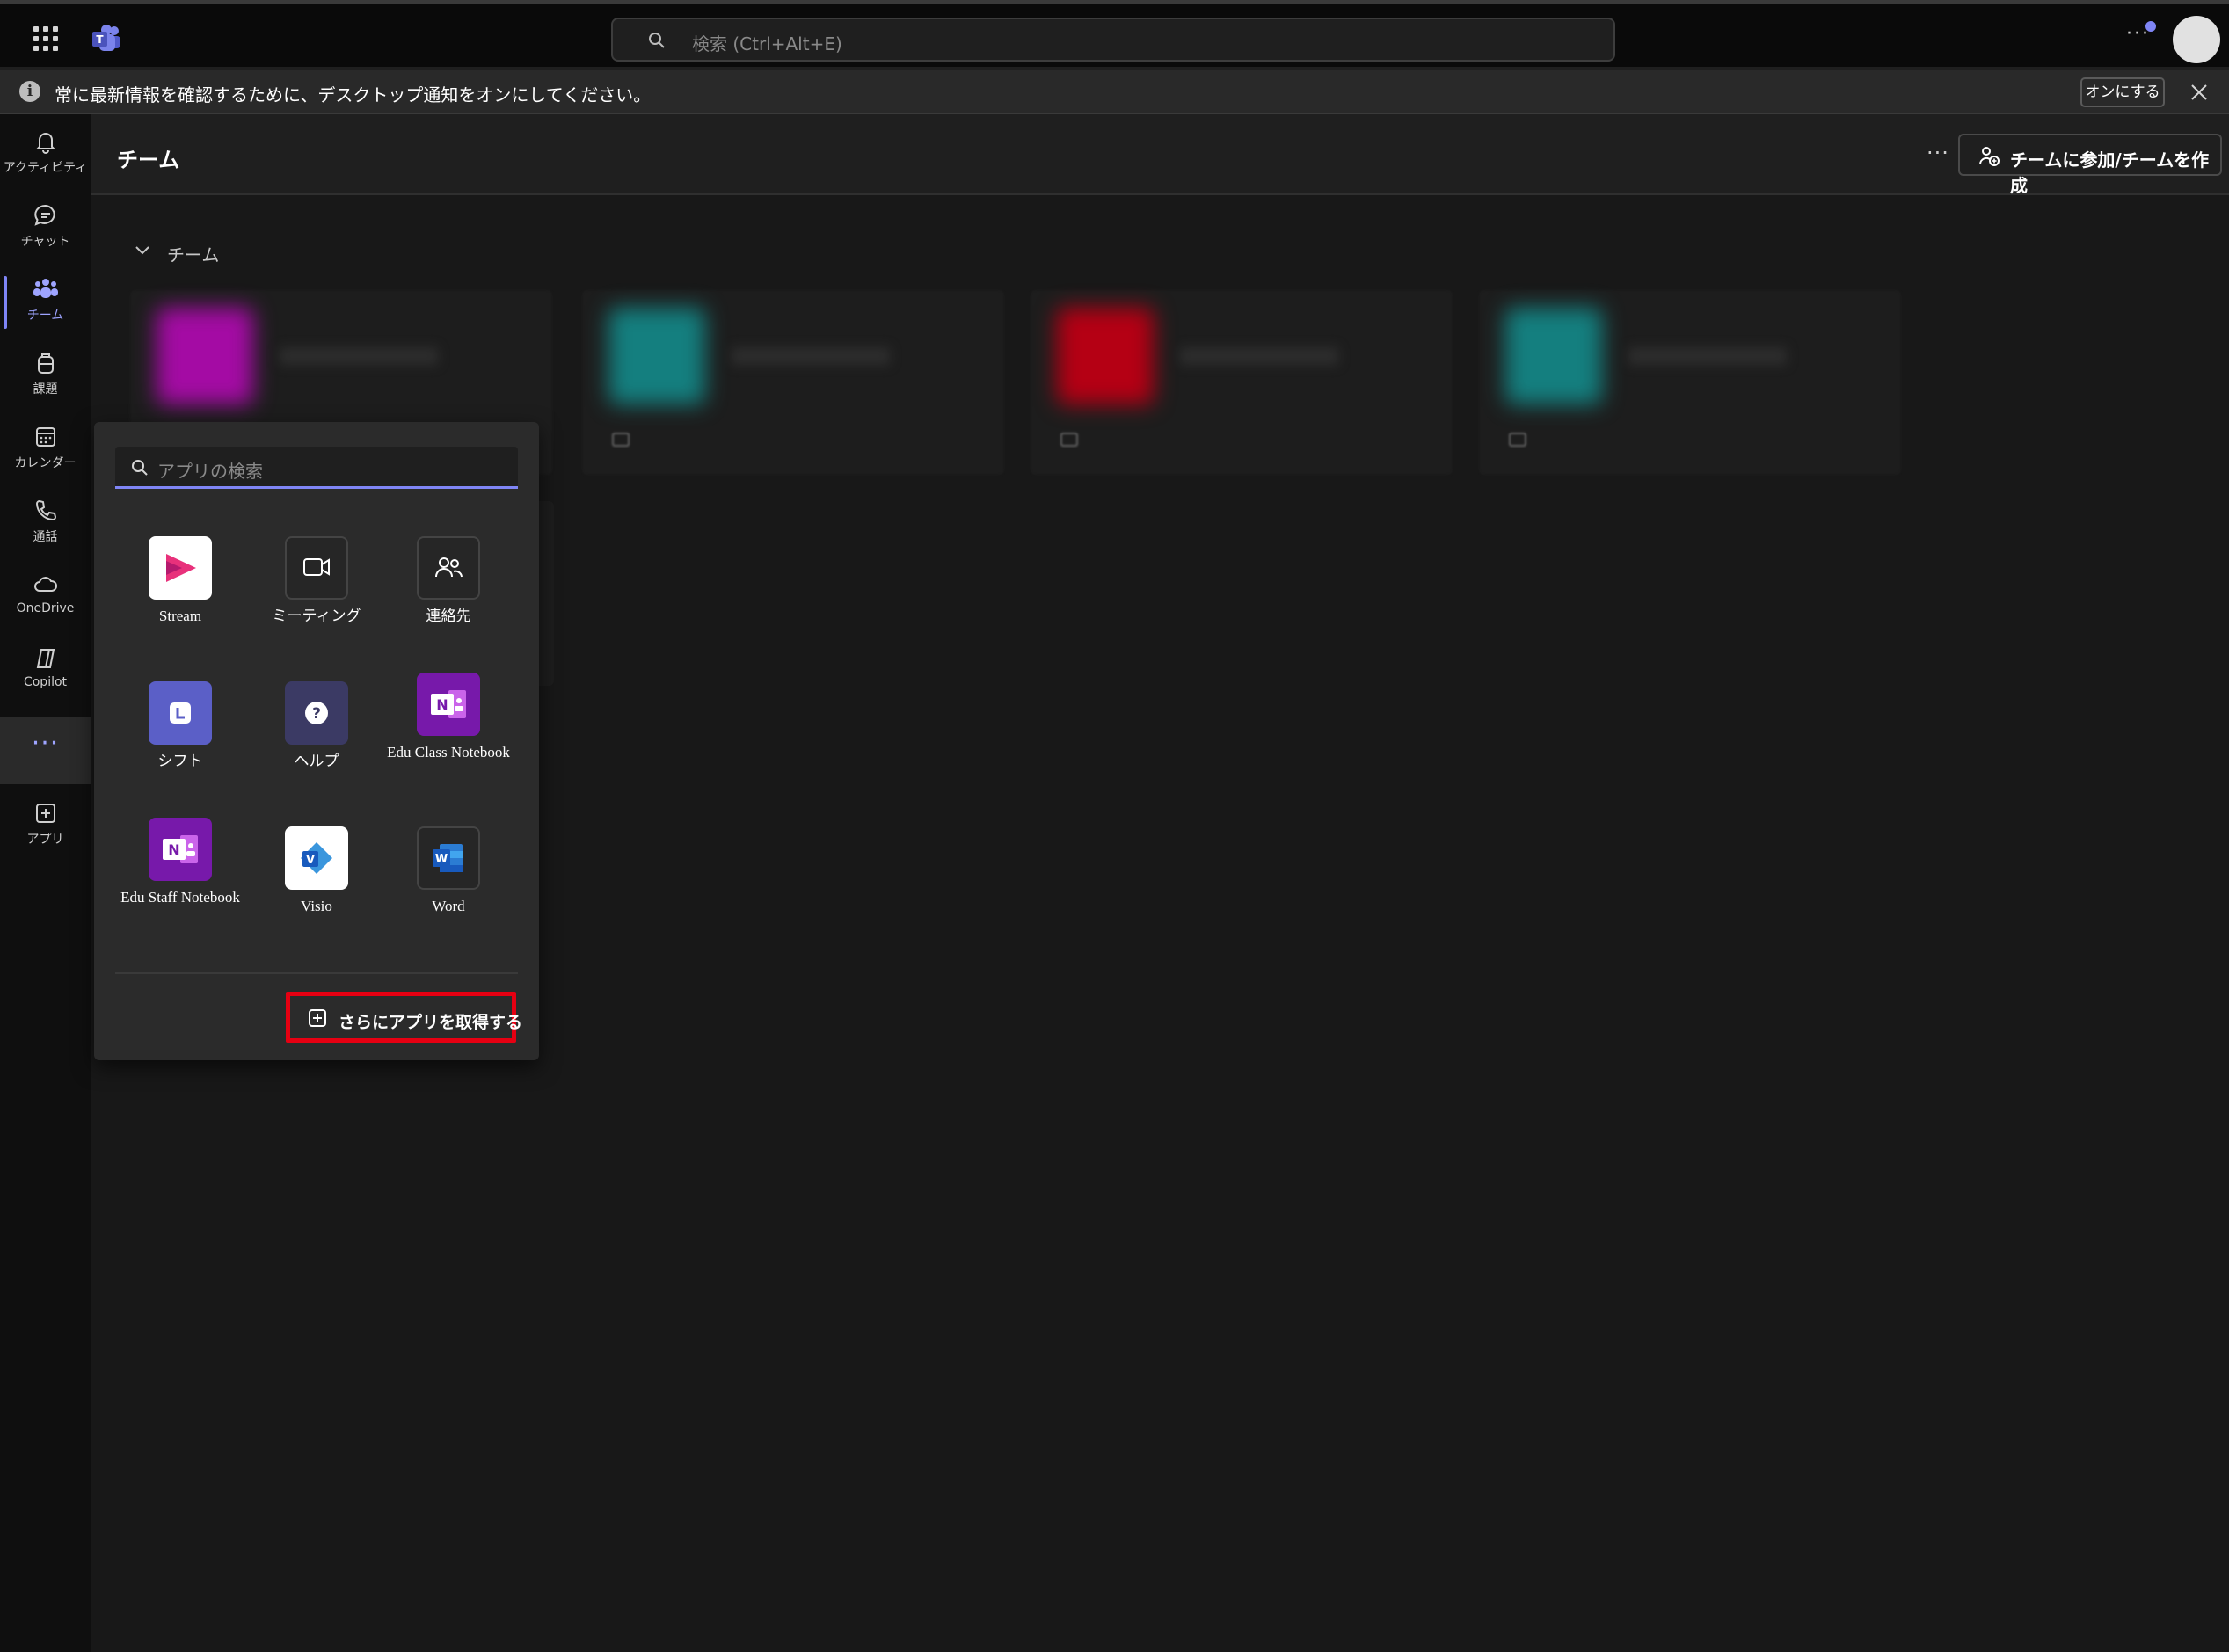 Image resolution: width=2229 pixels, height=1652 pixels. What do you see at coordinates (100, 39) in the screenshot?
I see `svg-text: T` at bounding box center [100, 39].